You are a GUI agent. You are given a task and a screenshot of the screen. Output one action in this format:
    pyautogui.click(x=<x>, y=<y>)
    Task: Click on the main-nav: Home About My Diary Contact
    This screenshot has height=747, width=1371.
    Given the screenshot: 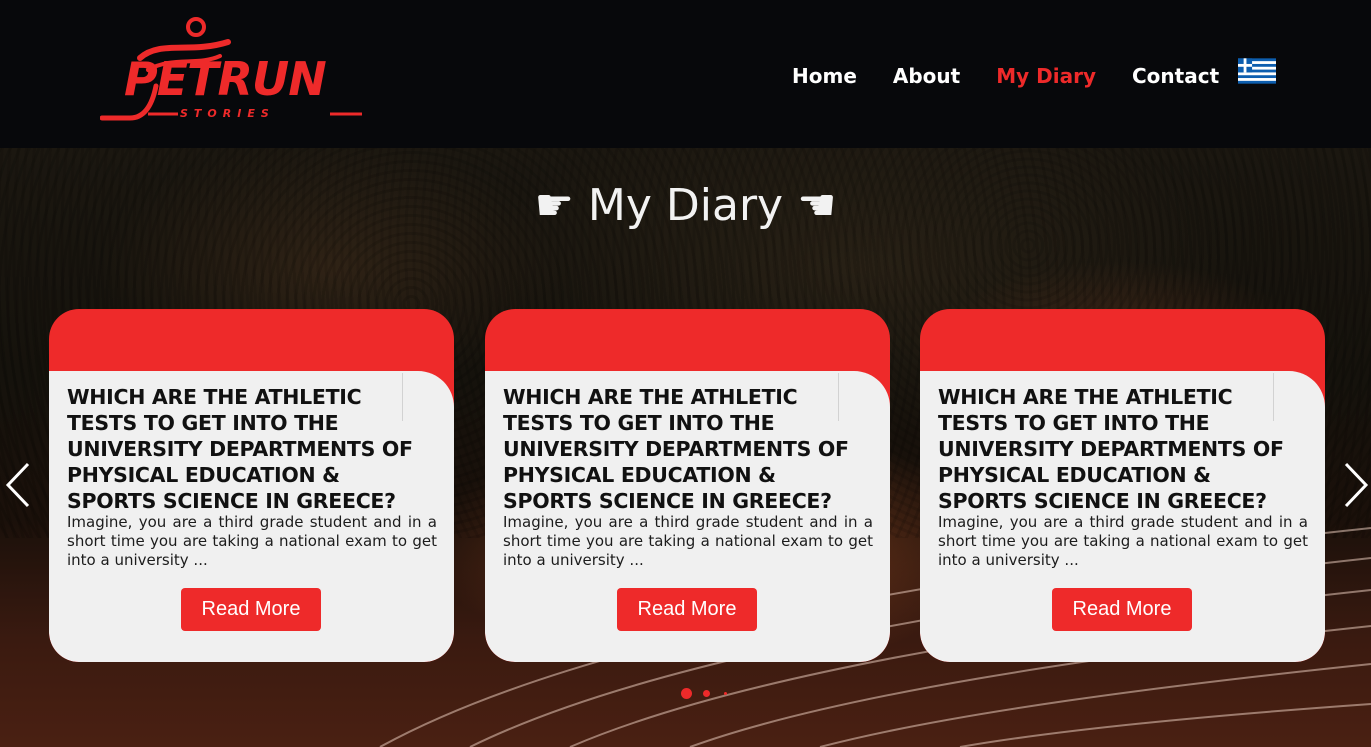 What is the action you would take?
    pyautogui.click(x=1034, y=74)
    